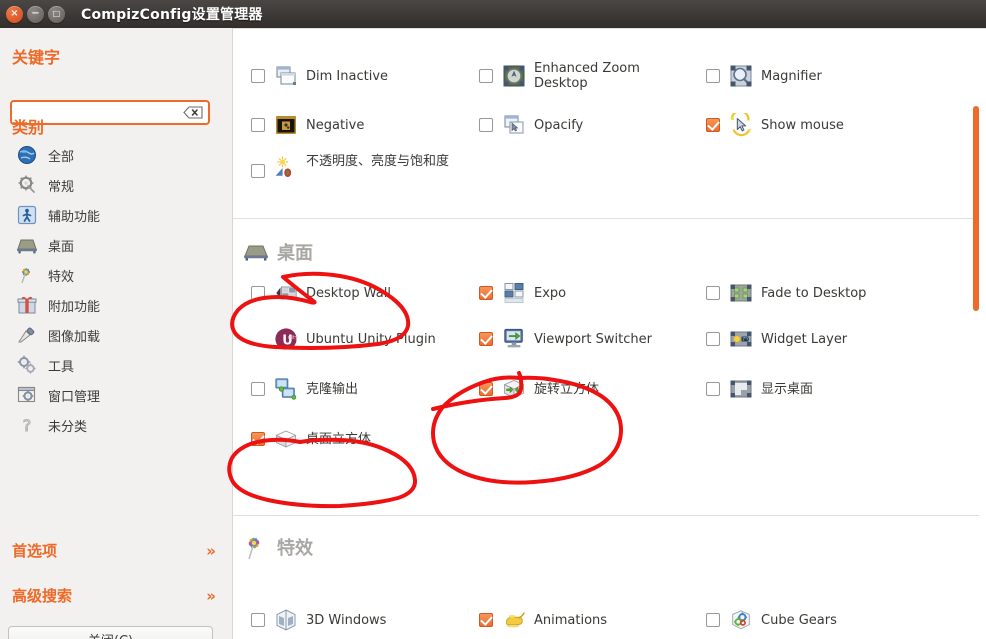 The width and height of the screenshot is (986, 639). I want to click on plugin-label: Cube Gears, so click(799, 620).